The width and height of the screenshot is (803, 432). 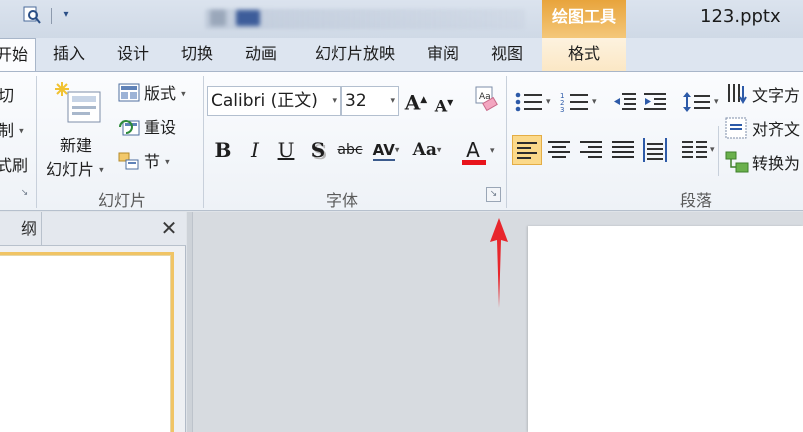 I want to click on customize-qat-icon: ▾, so click(x=66, y=15).